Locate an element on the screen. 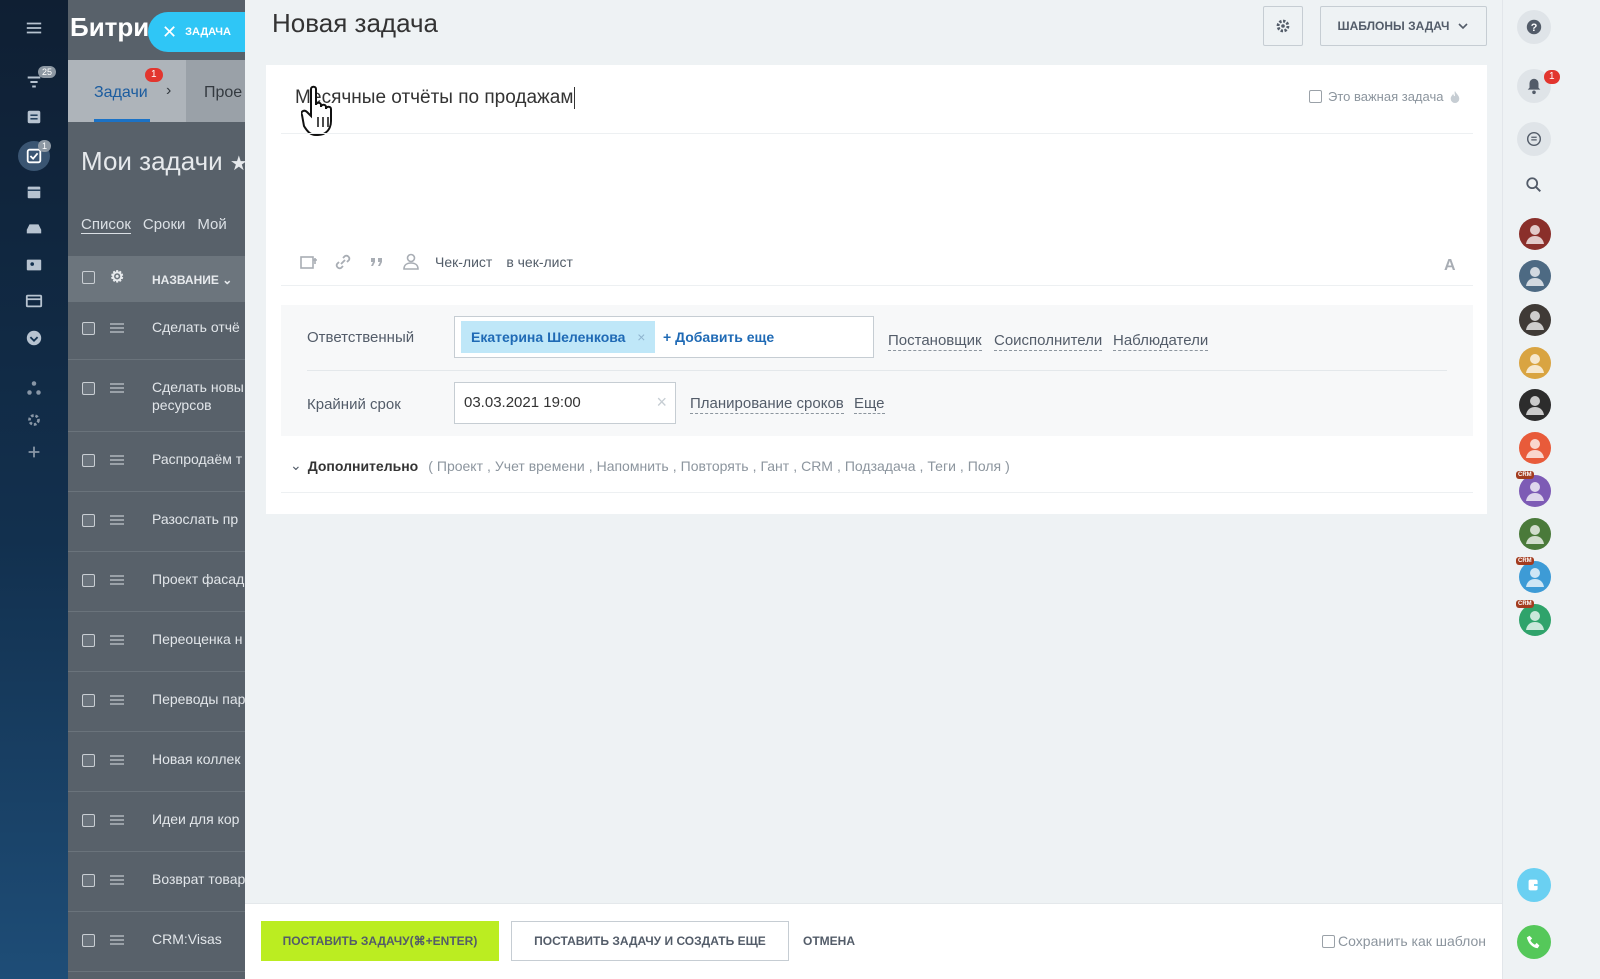 Image resolution: width=1600 pixels, height=979 pixels. observers-link: Наблюдатели is located at coordinates (1161, 341).